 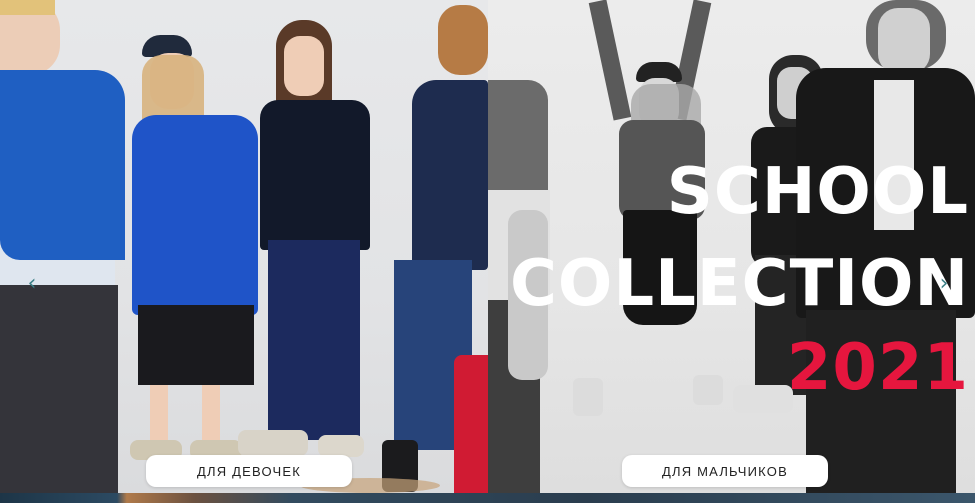 What do you see at coordinates (487, 498) in the screenshot?
I see `next-section-strip` at bounding box center [487, 498].